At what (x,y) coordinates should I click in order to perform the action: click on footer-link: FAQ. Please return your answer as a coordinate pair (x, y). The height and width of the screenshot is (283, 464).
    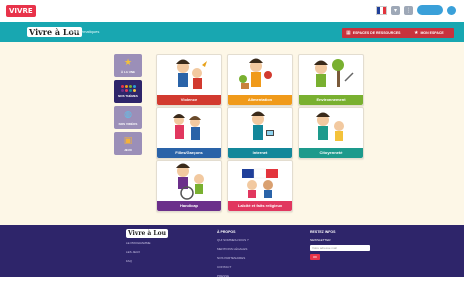
    Looking at the image, I should click on (138, 261).